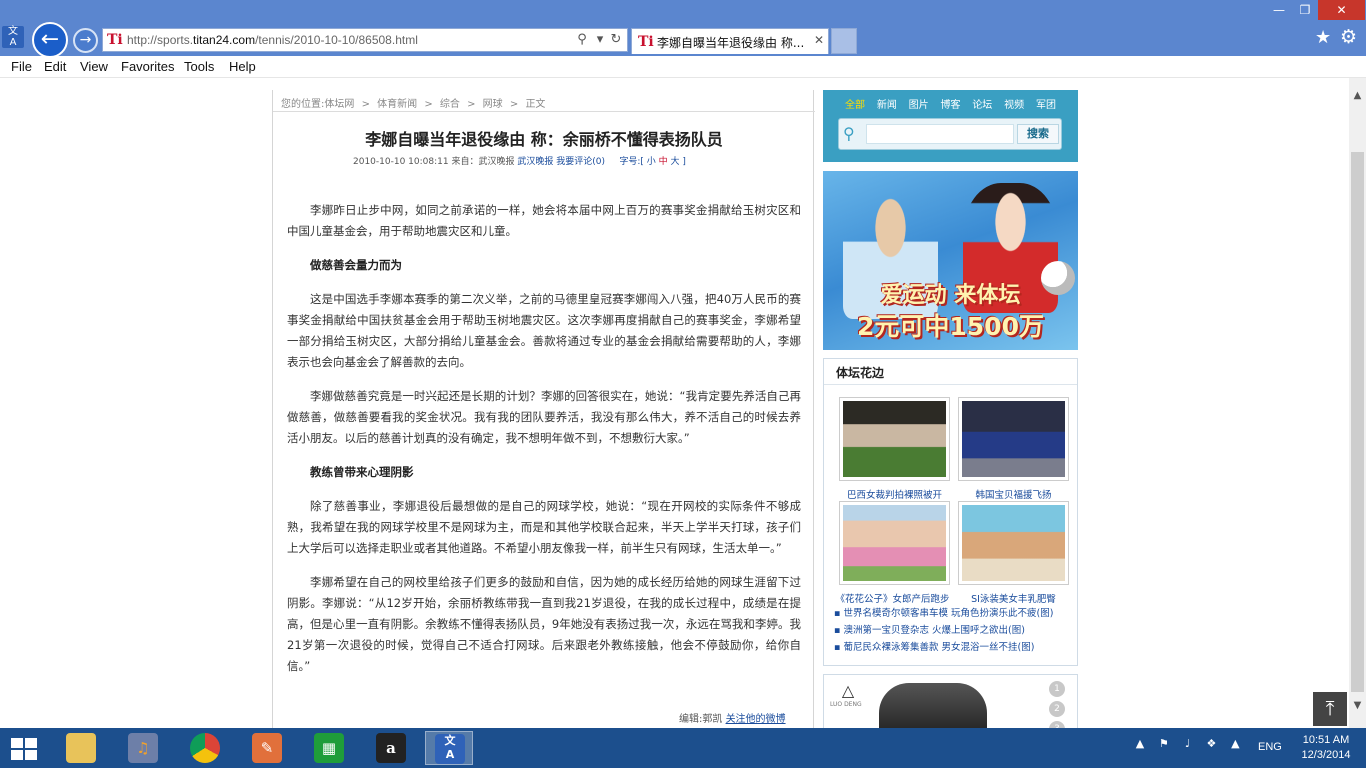 The image size is (1366, 768). I want to click on font-size-label: 字号:[, so click(631, 162).